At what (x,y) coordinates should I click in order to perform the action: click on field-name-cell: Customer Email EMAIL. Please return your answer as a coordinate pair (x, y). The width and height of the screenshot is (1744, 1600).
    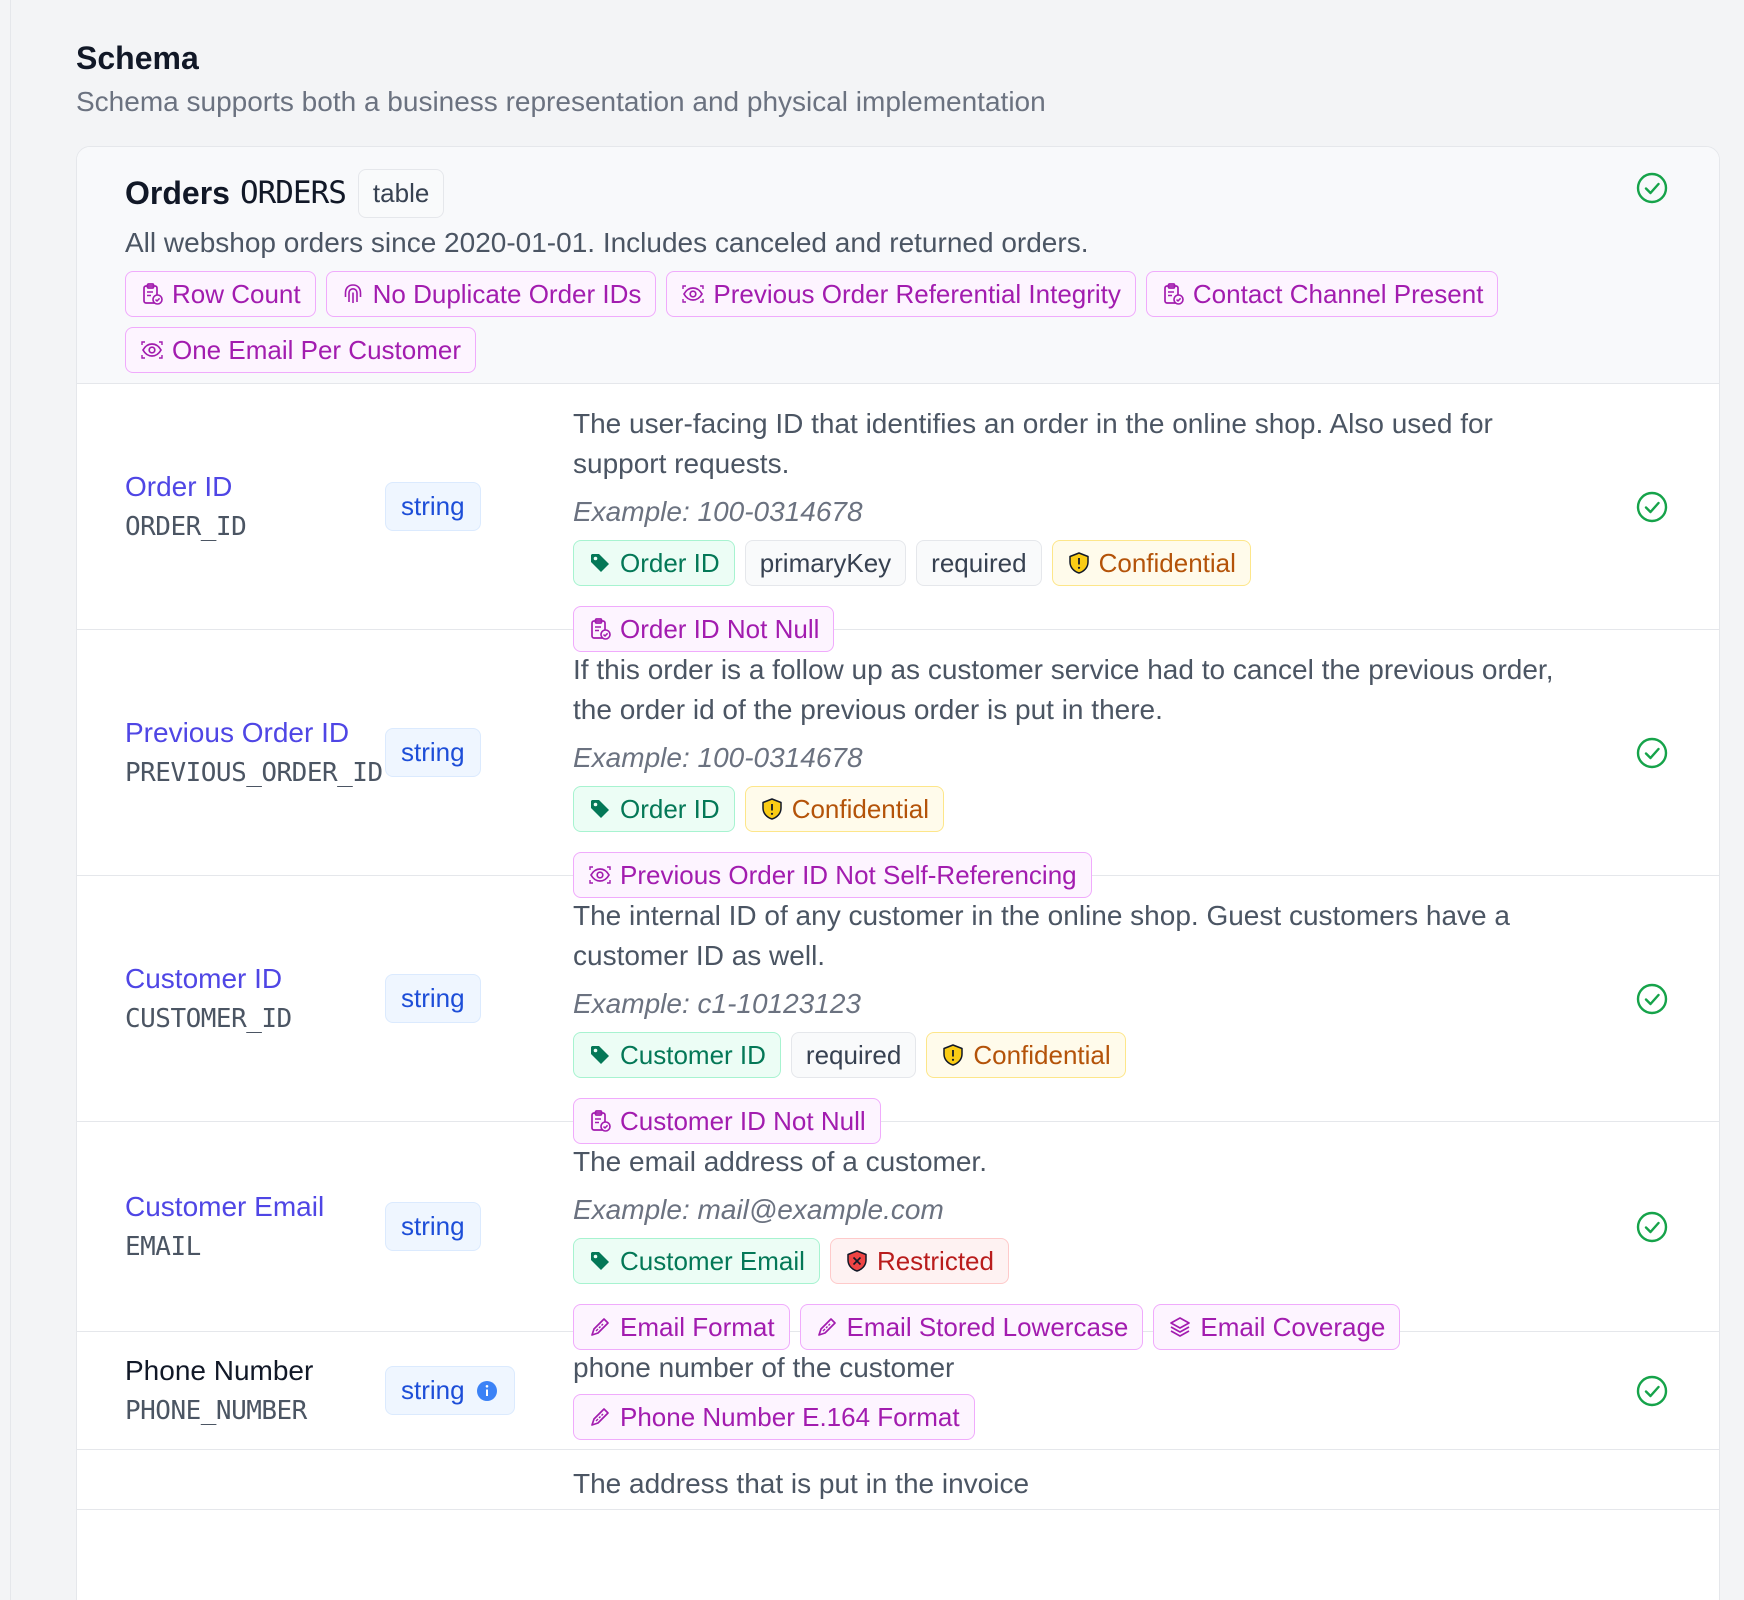
    Looking at the image, I should click on (231, 1226).